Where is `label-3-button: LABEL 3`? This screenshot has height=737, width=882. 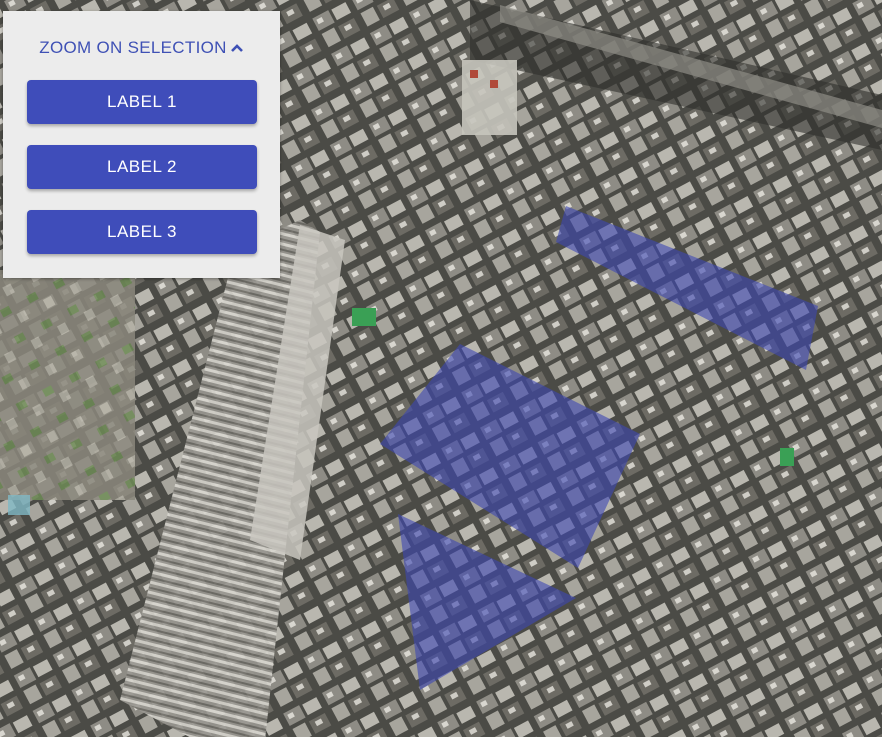 label-3-button: LABEL 3 is located at coordinates (142, 232).